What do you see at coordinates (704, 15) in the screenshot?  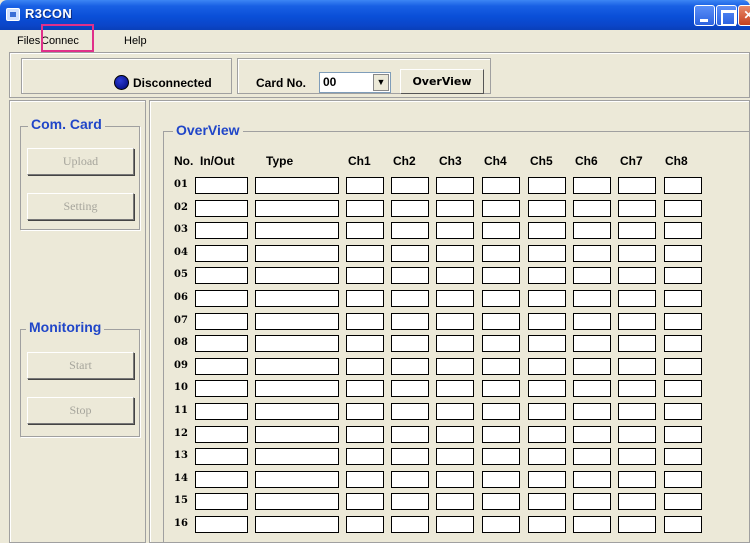 I see `minimize-button` at bounding box center [704, 15].